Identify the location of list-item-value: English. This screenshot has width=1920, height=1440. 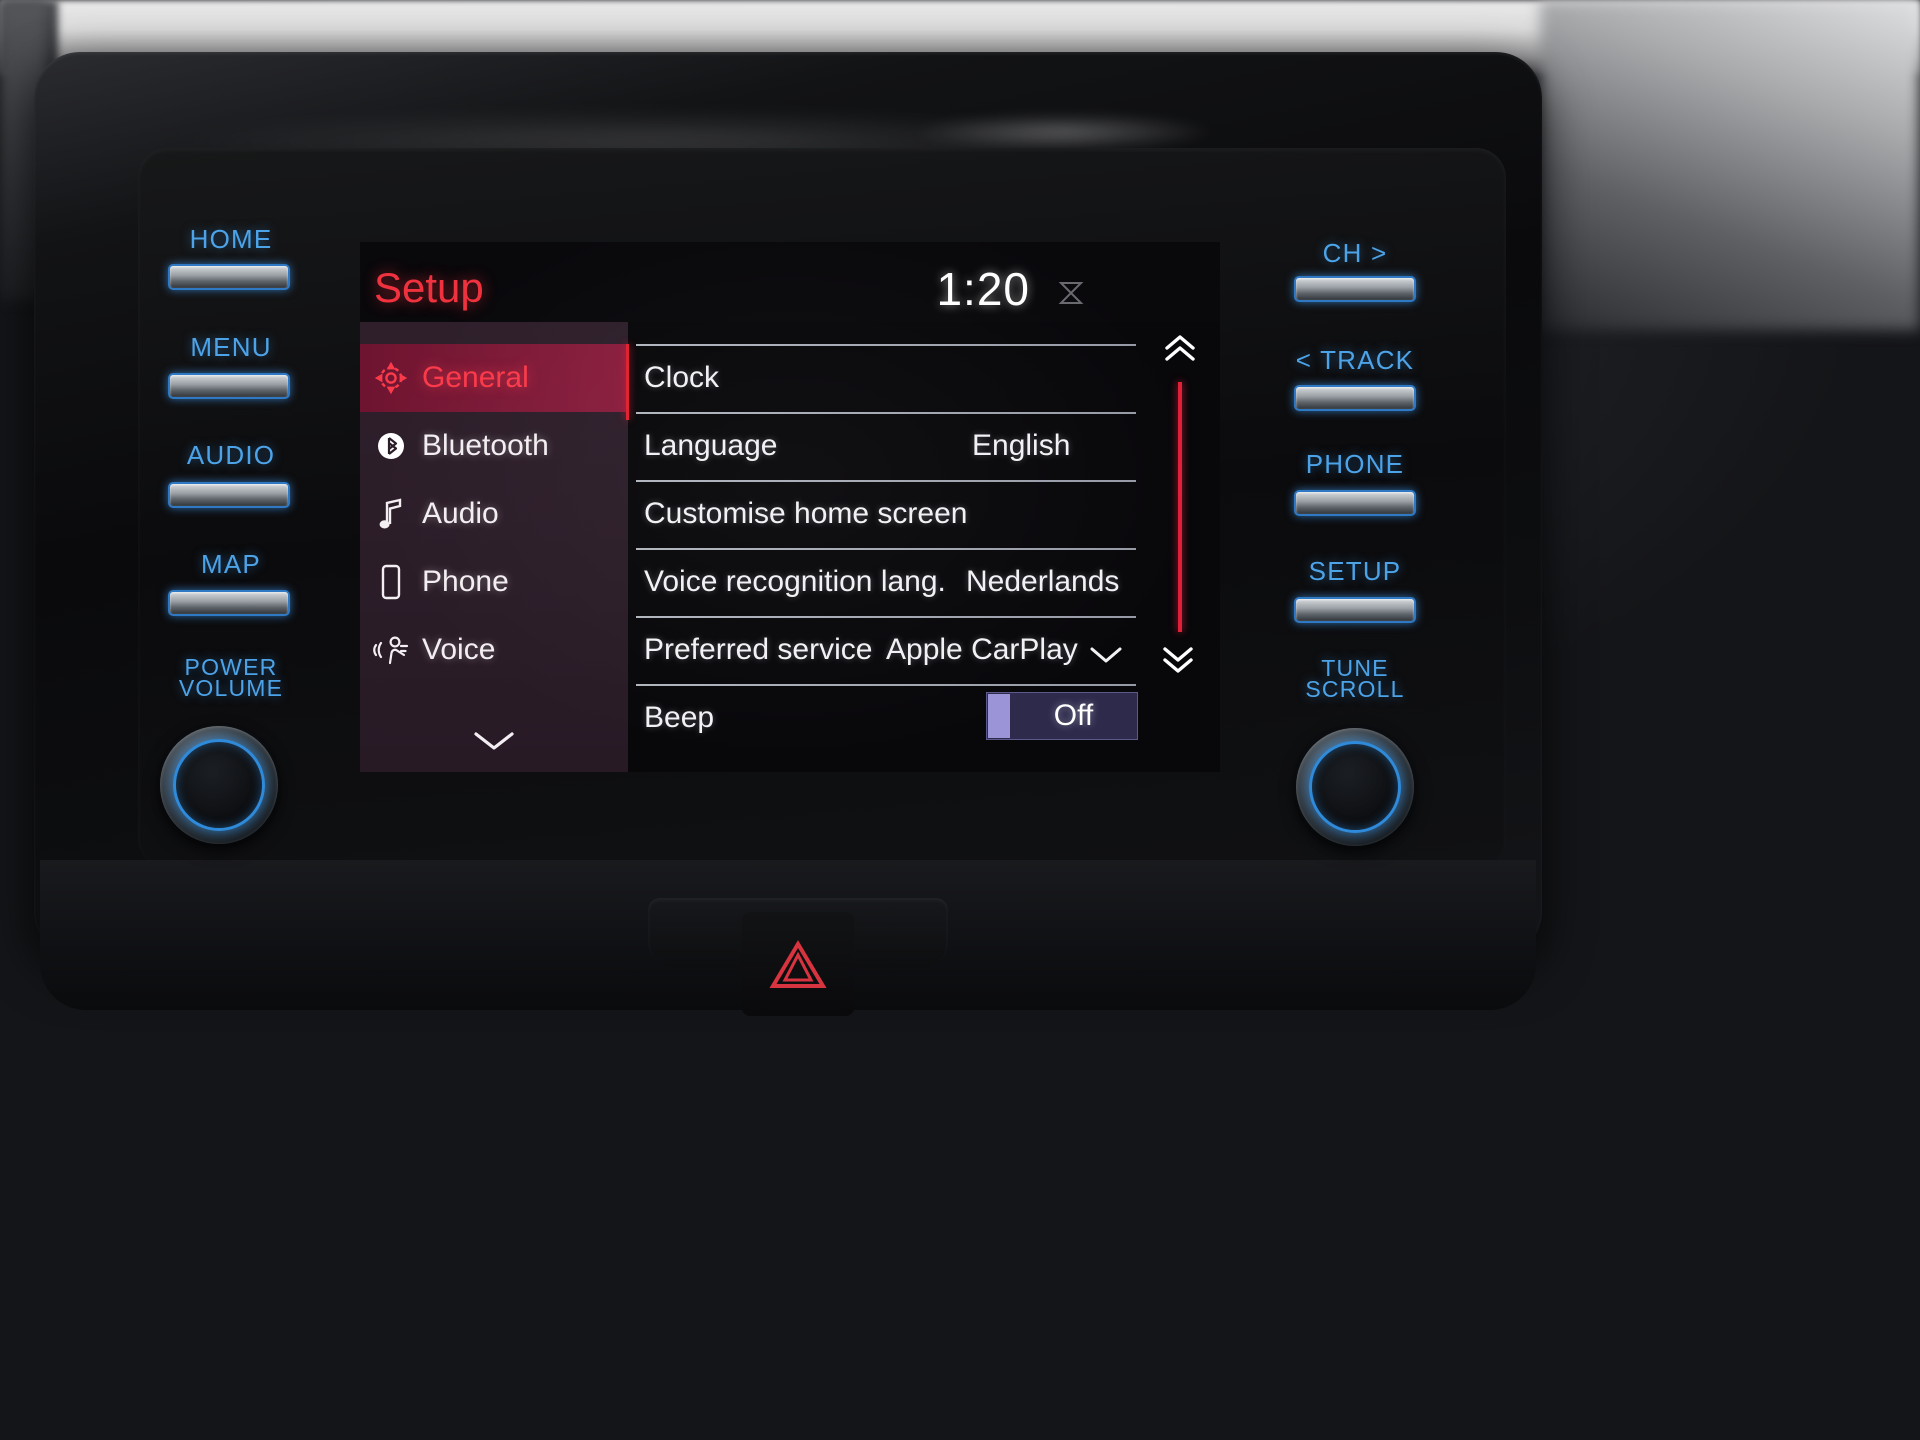
(1021, 445).